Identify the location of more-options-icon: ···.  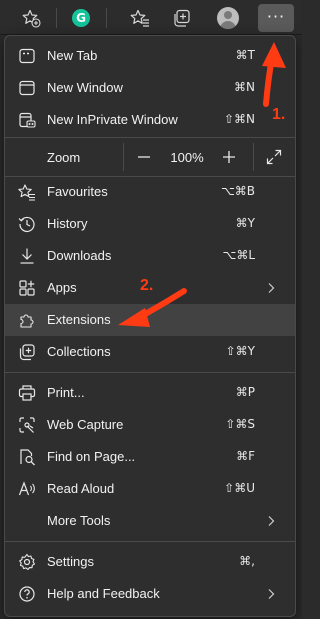
(276, 16).